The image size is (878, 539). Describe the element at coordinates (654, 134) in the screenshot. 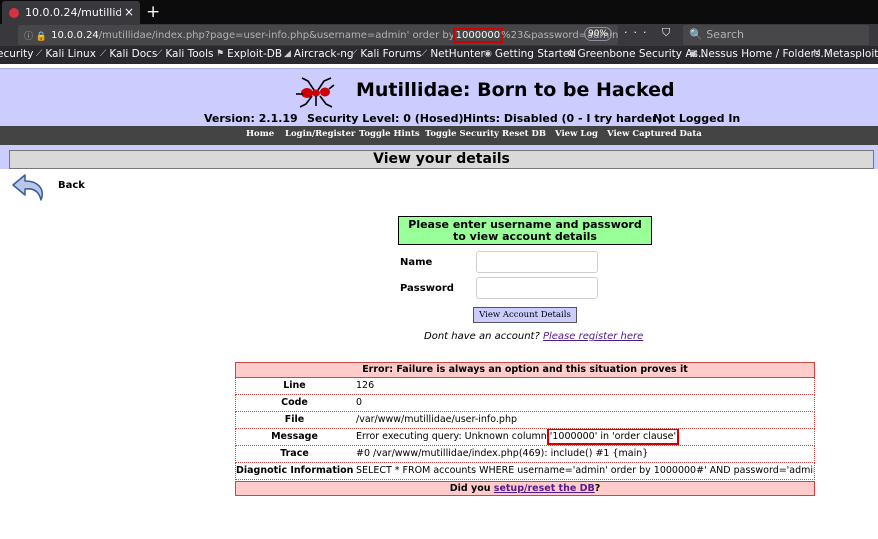

I see `menu-view-captured-data: View Captured Data` at that location.